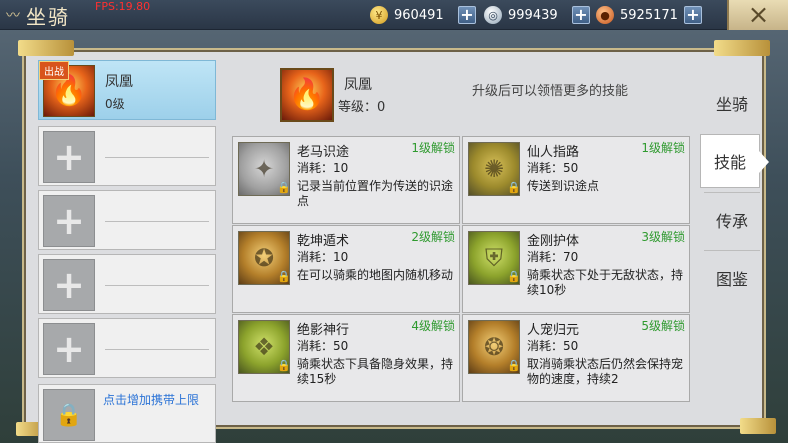 Image resolution: width=788 pixels, height=443 pixels. I want to click on close-button: ×, so click(757, 15).